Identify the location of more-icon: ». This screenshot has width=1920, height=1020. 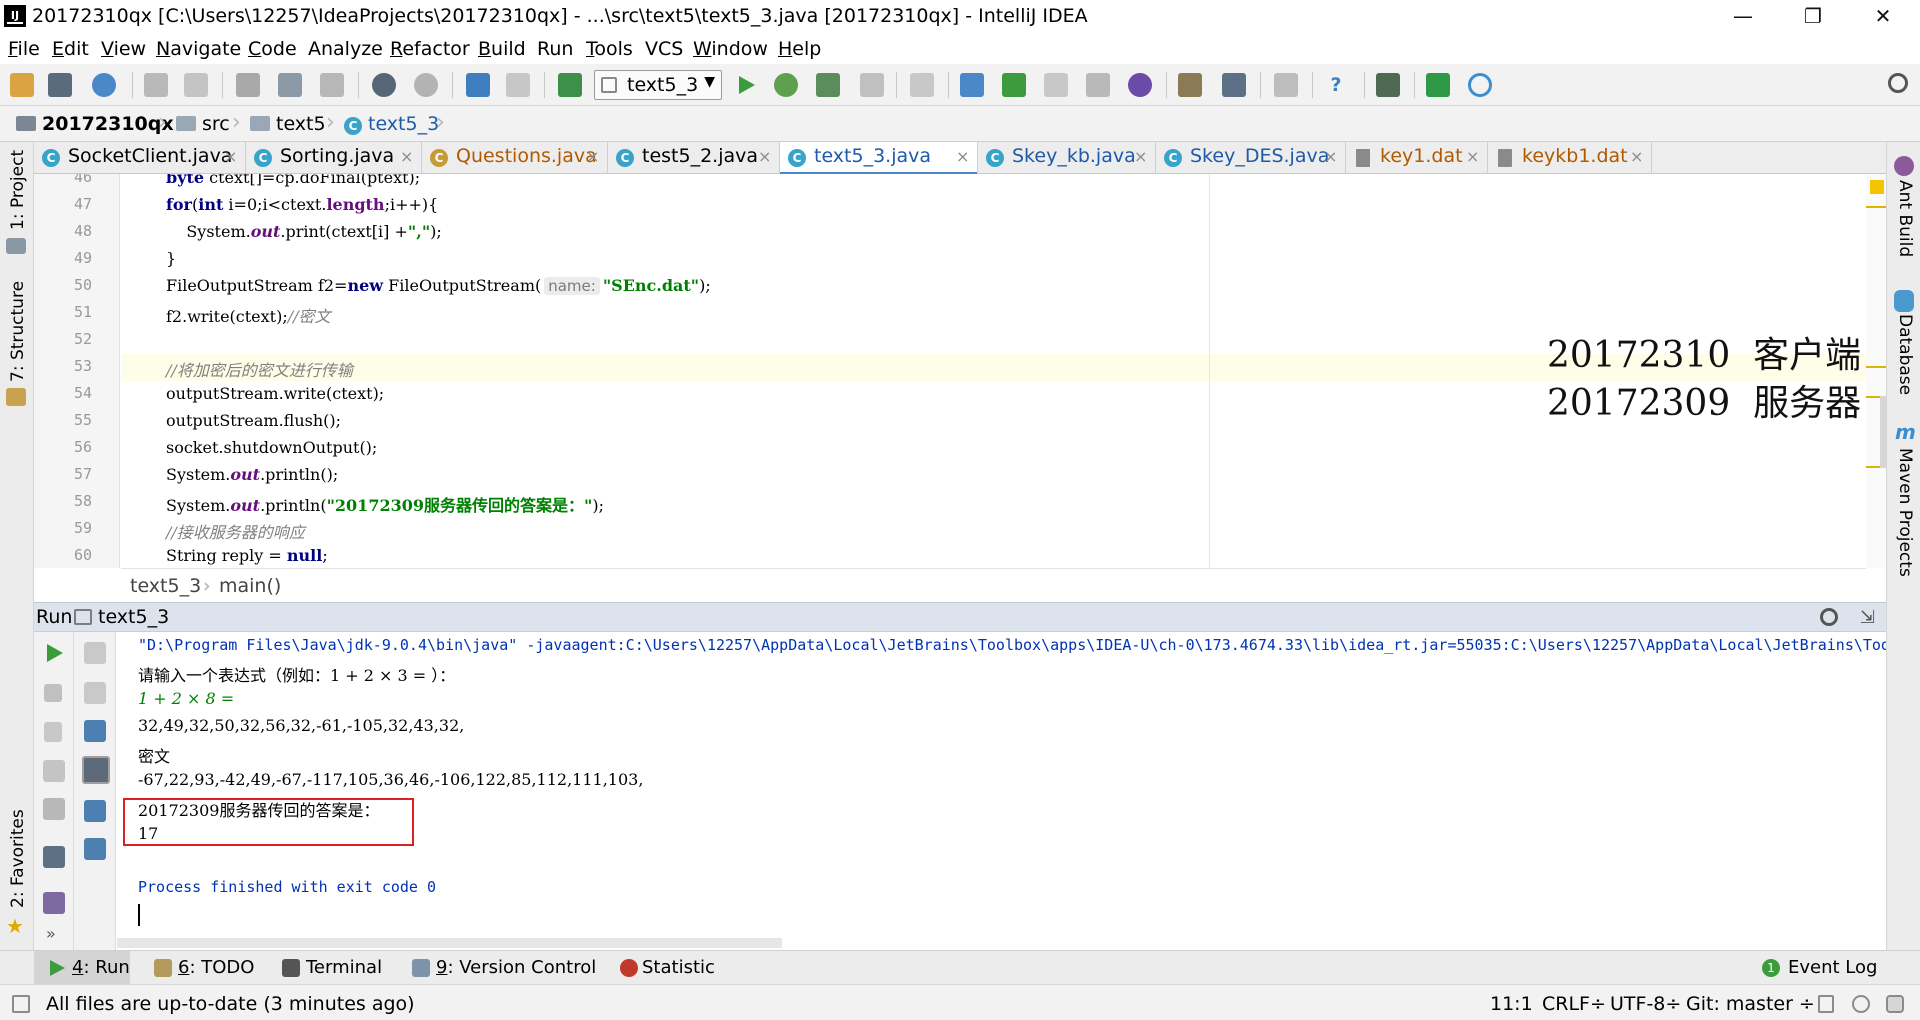
(51, 933).